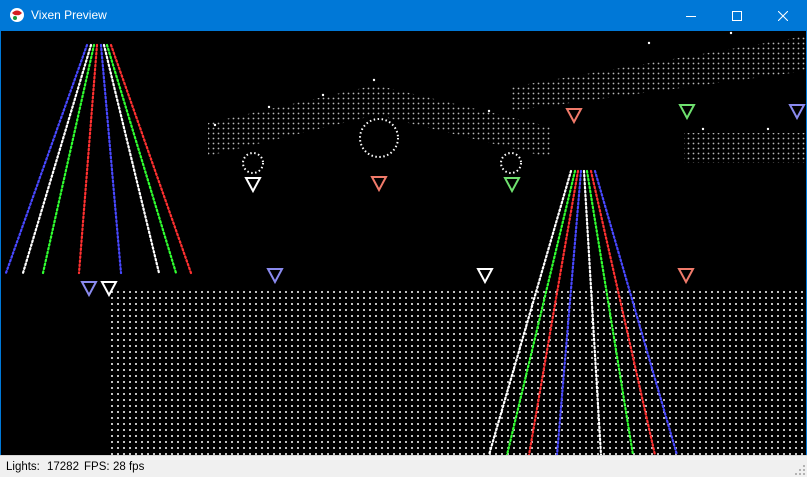  I want to click on roofline-arch-prop, so click(379, 121).